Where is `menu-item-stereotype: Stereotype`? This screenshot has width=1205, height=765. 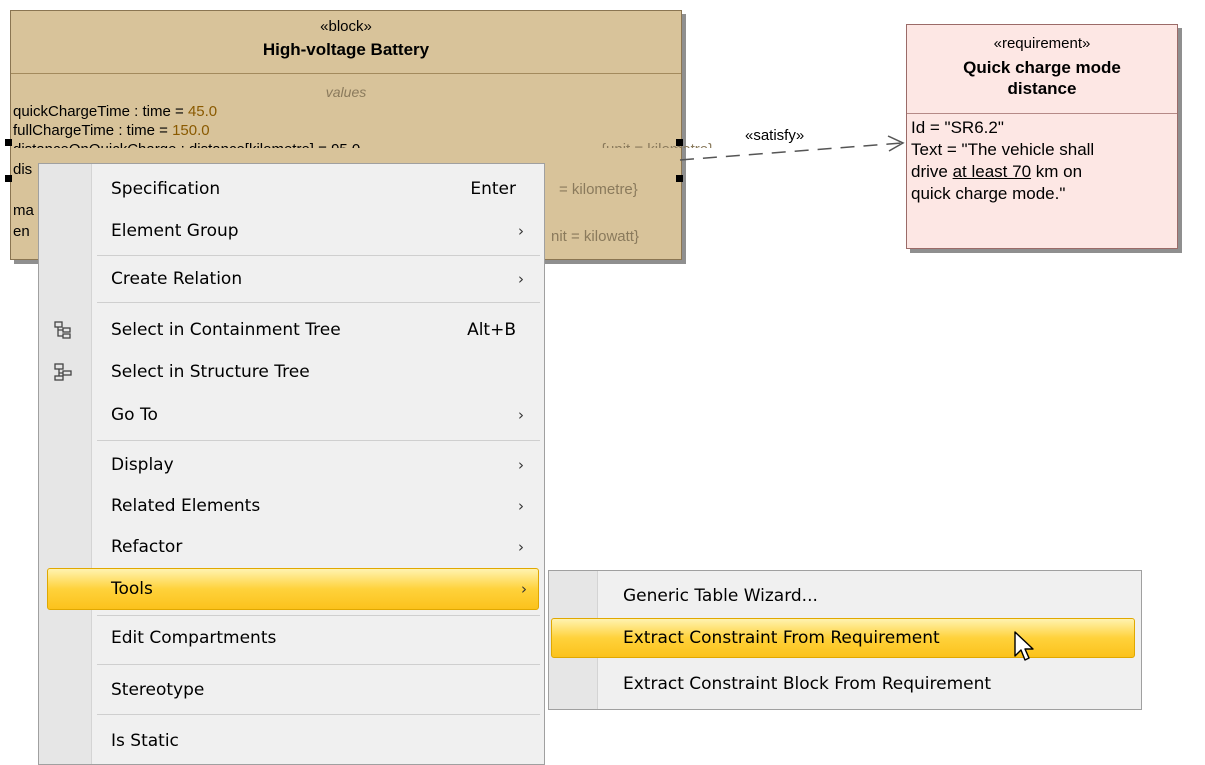
menu-item-stereotype: Stereotype is located at coordinates (291, 690).